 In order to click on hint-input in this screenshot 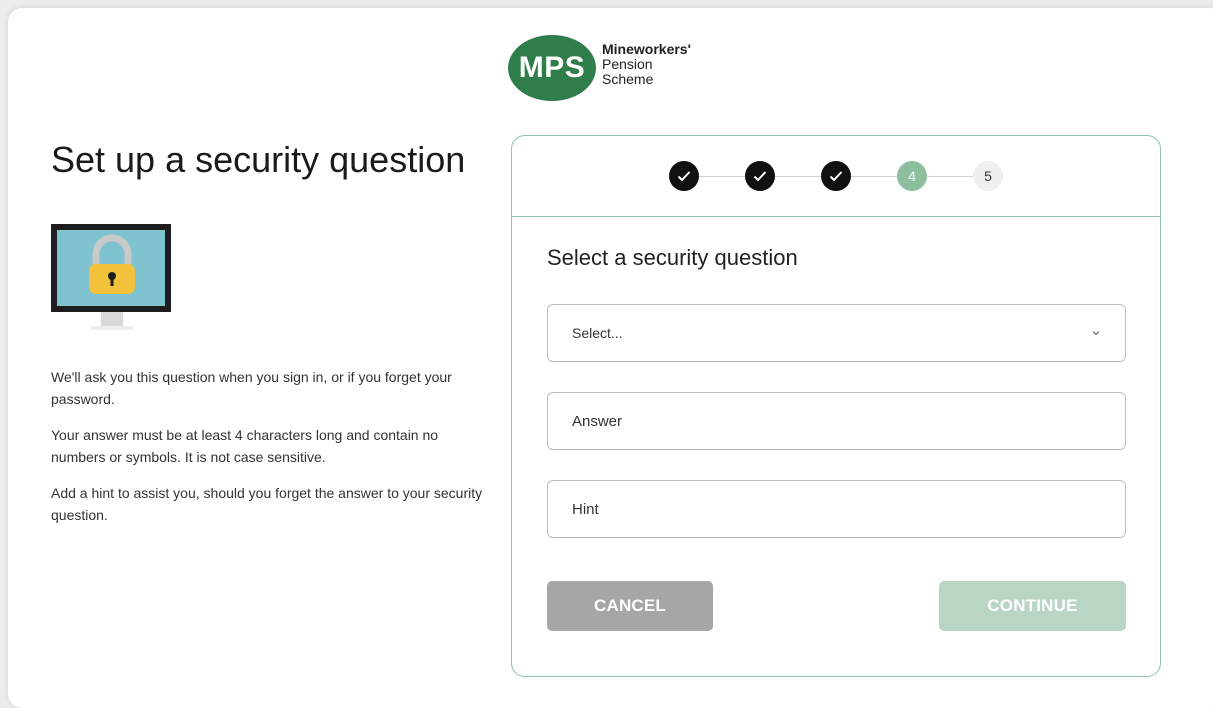, I will do `click(836, 509)`.